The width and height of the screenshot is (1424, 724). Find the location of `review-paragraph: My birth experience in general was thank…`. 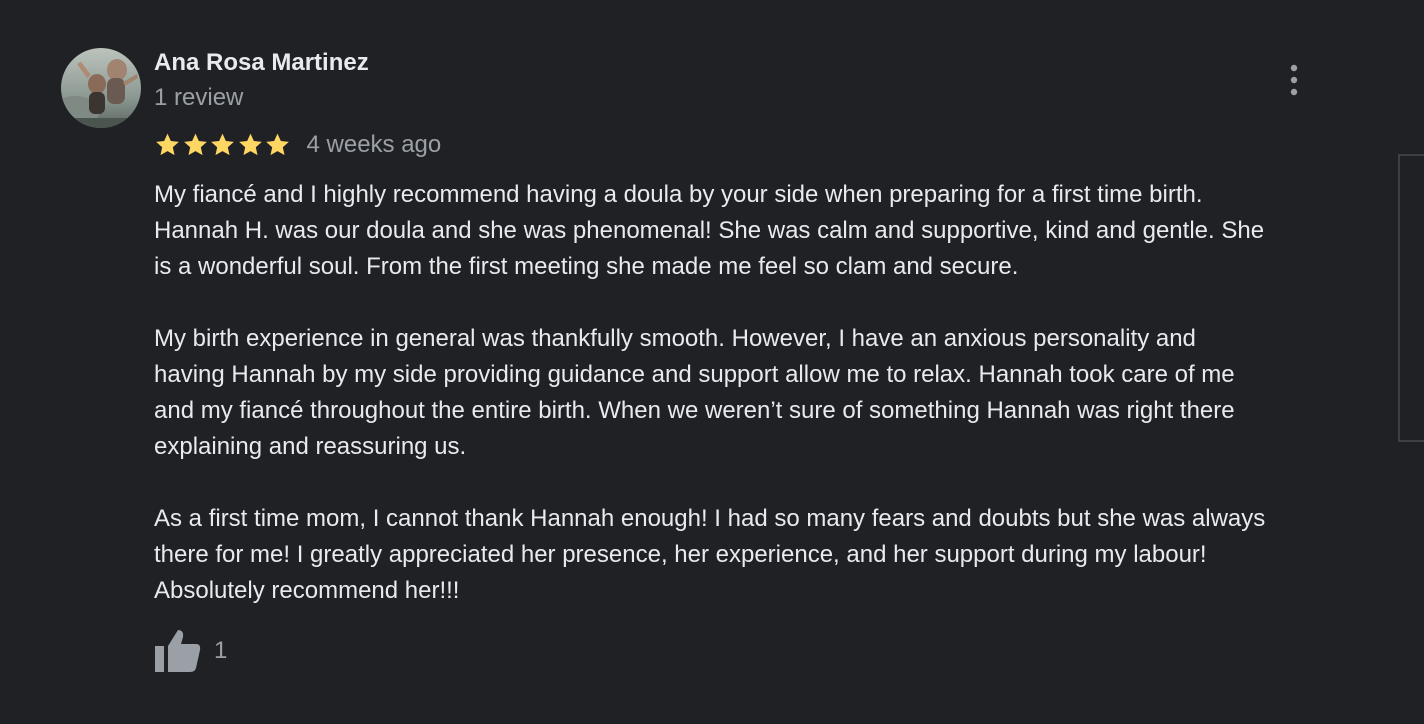

review-paragraph: My birth experience in general was thank… is located at coordinates (694, 392).